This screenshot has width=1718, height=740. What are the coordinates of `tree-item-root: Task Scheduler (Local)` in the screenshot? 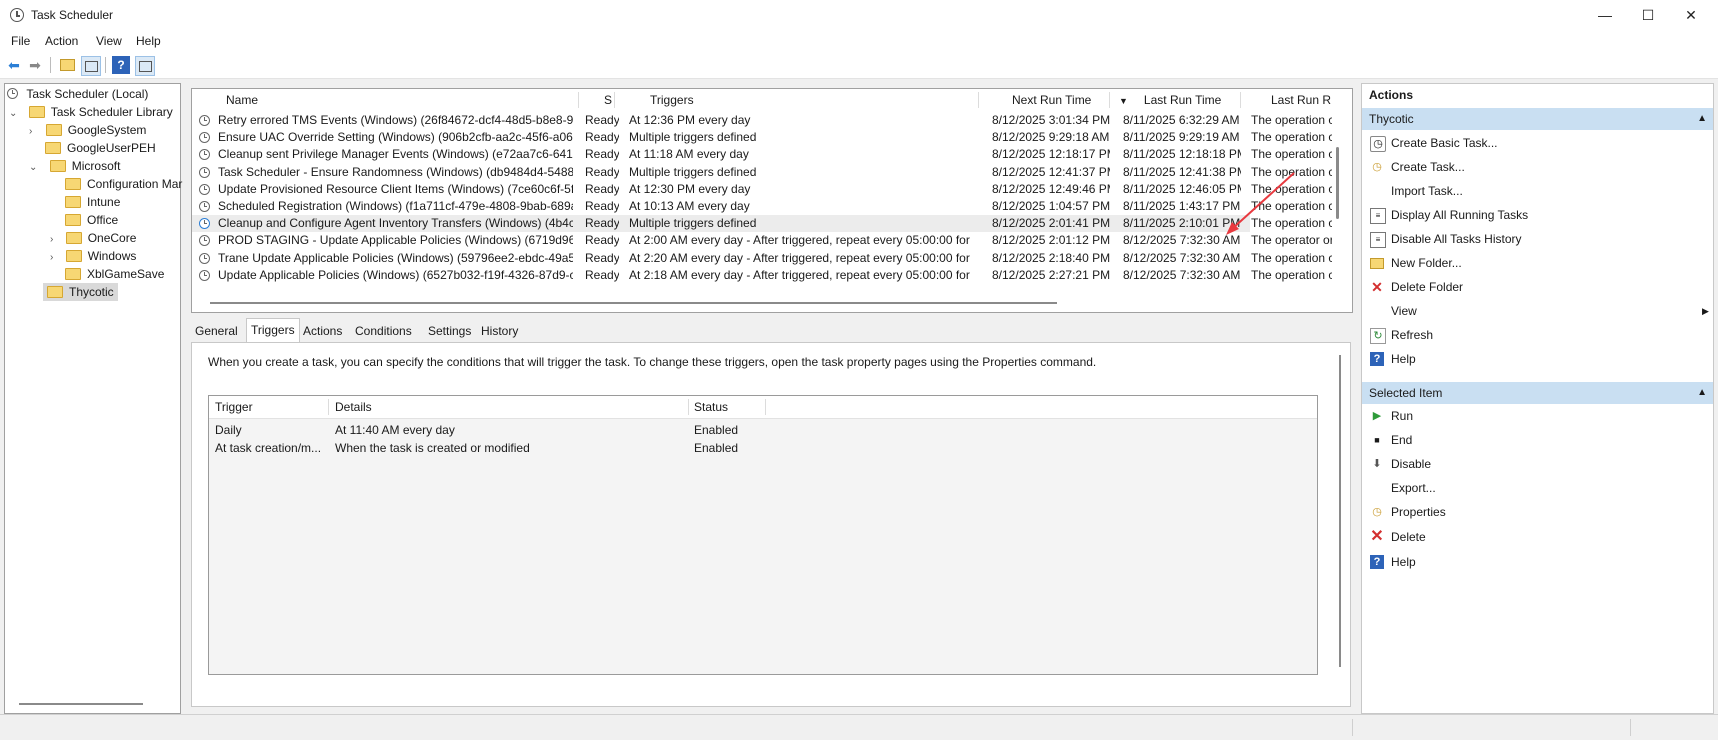 It's located at (77, 94).